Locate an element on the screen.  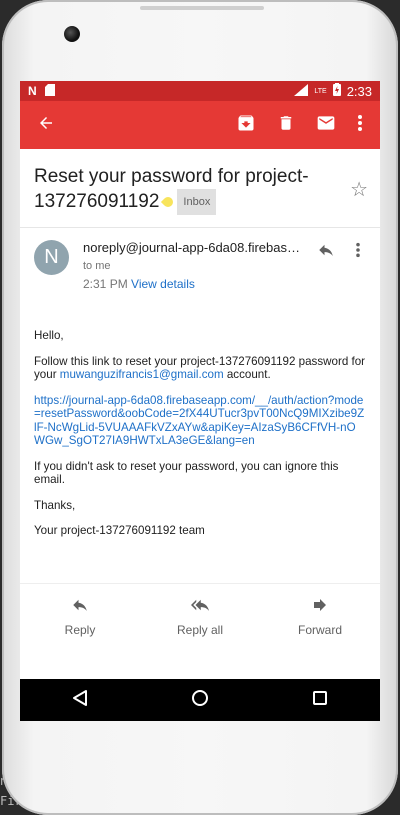
trash-icon is located at coordinates (286, 125).